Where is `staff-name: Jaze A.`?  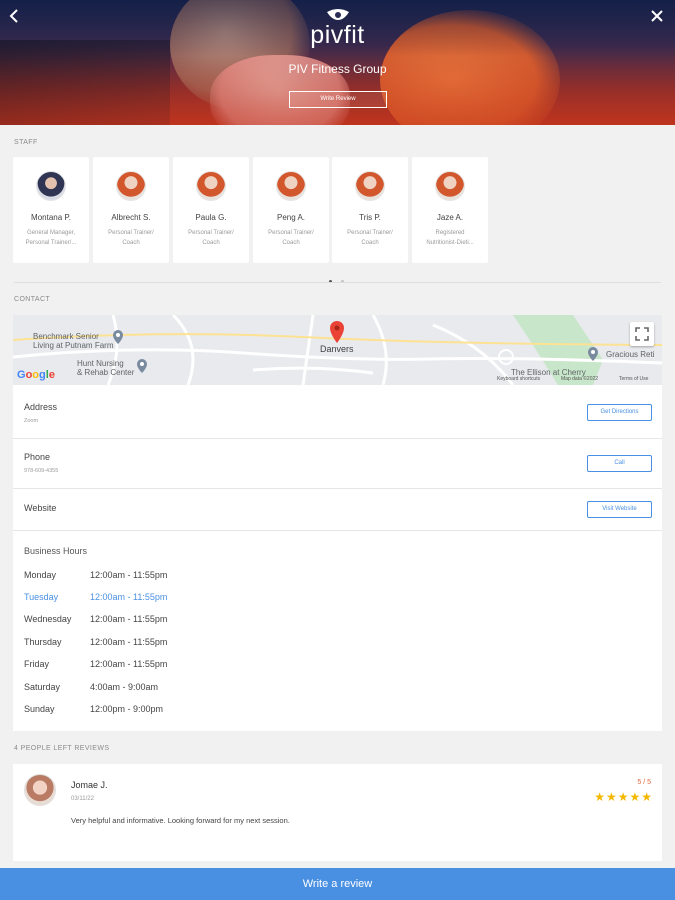
staff-name: Jaze A. is located at coordinates (450, 217).